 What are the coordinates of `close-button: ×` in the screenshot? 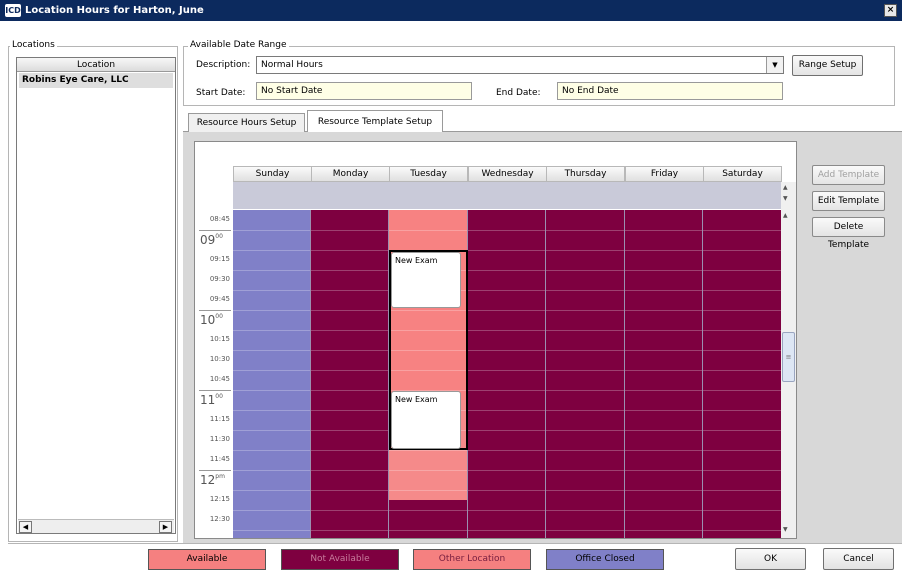 It's located at (890, 10).